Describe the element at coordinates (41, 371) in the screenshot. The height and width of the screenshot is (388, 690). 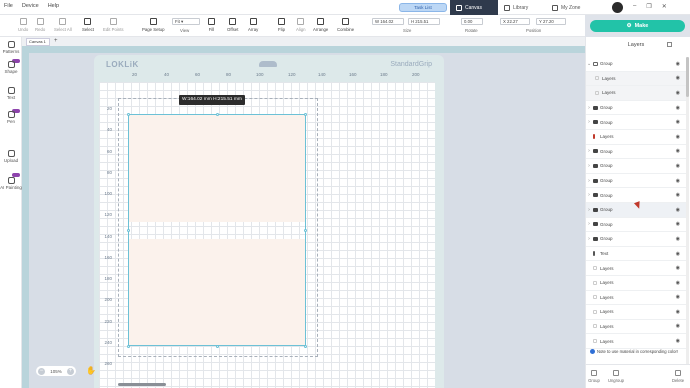
I see `zoom-out-button: −` at that location.